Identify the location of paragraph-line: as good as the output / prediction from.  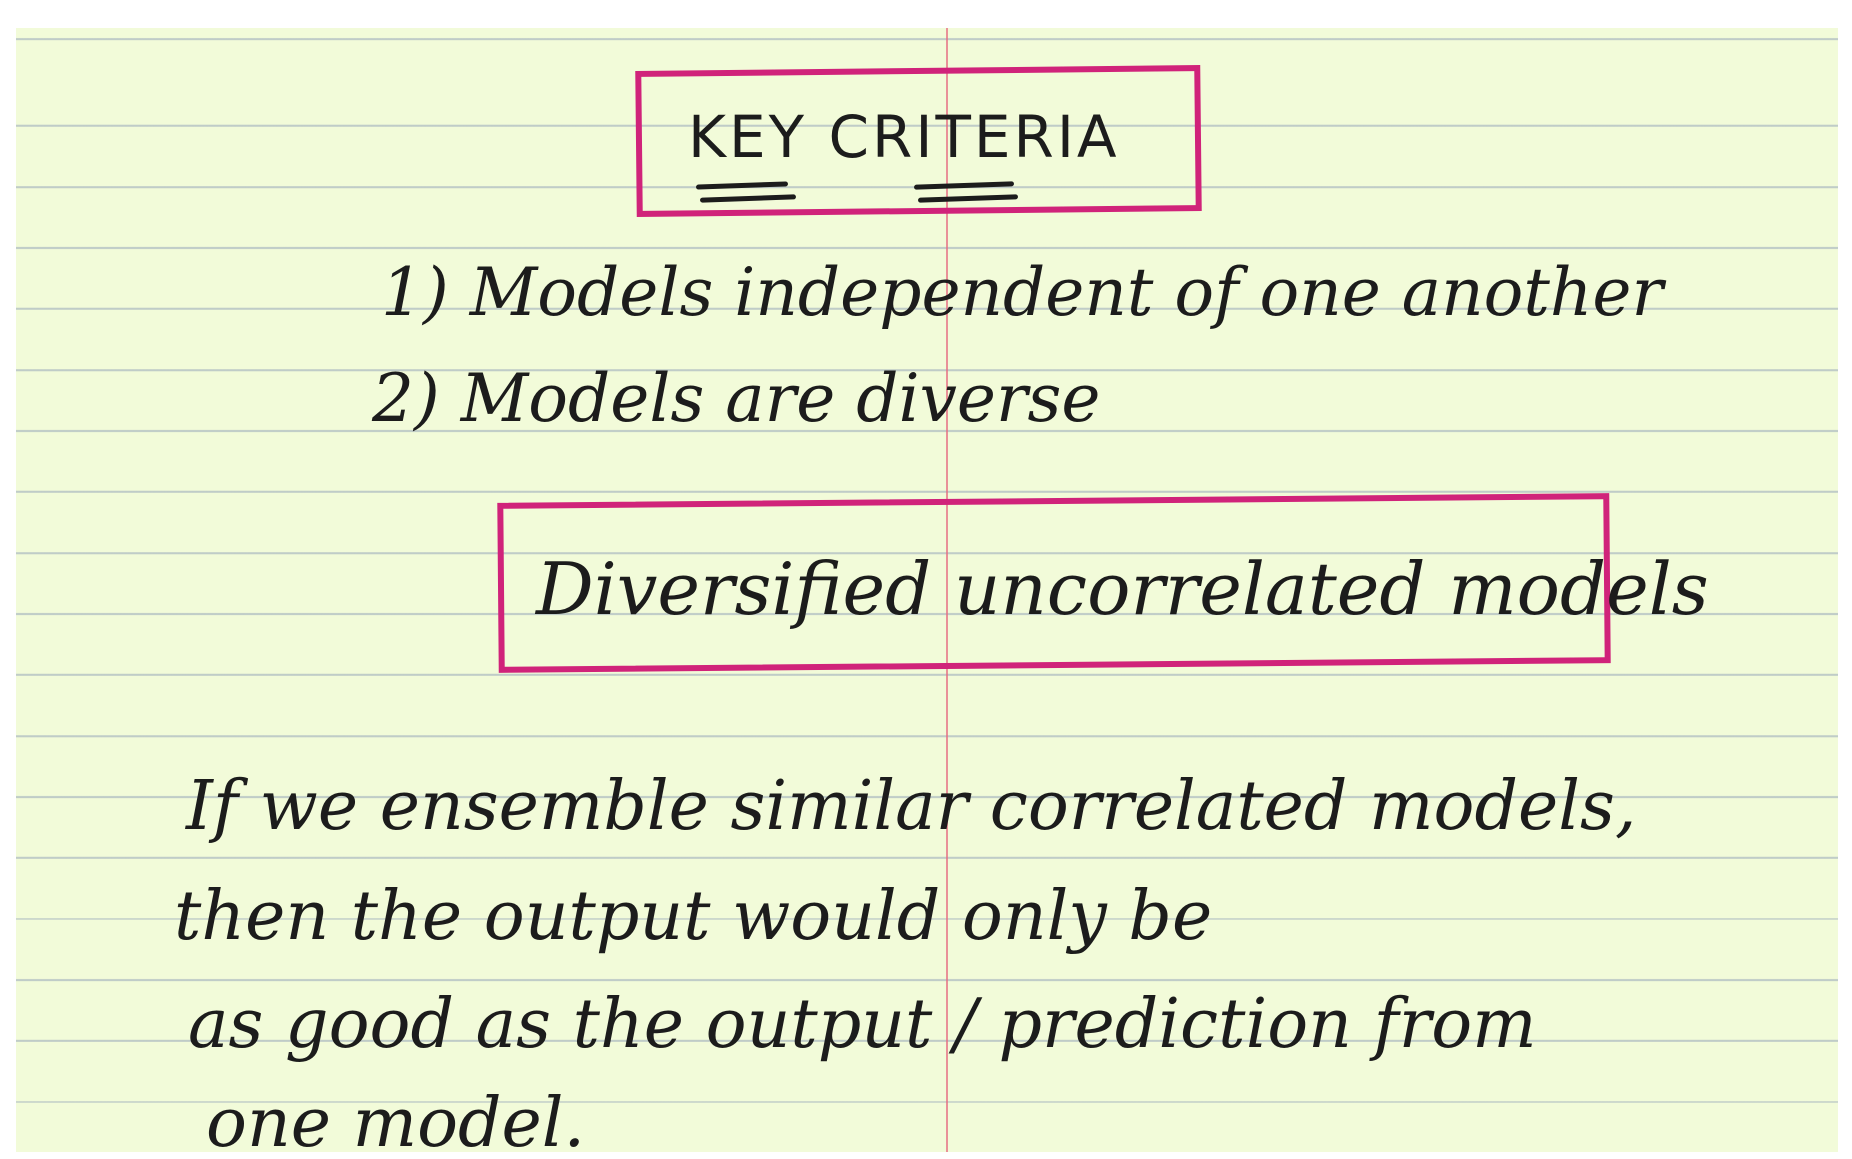
(862, 1024).